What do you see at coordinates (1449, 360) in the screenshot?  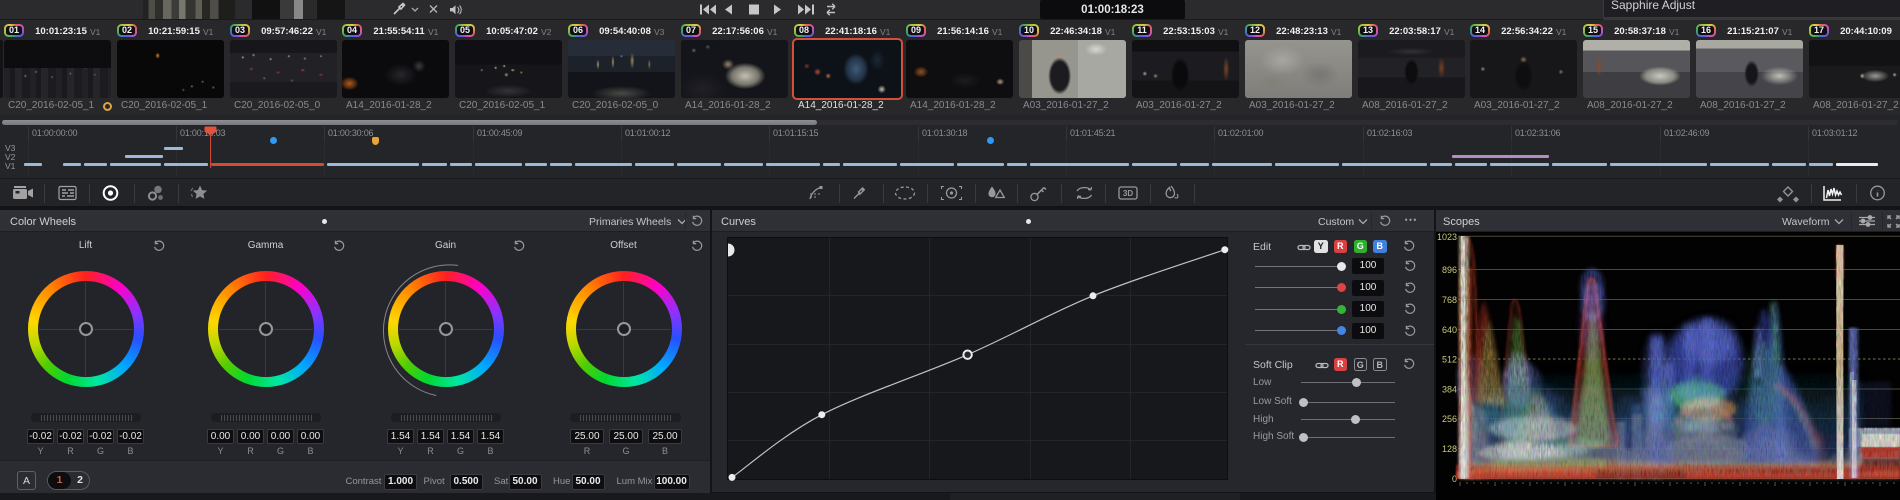 I see `svg-text: 512` at bounding box center [1449, 360].